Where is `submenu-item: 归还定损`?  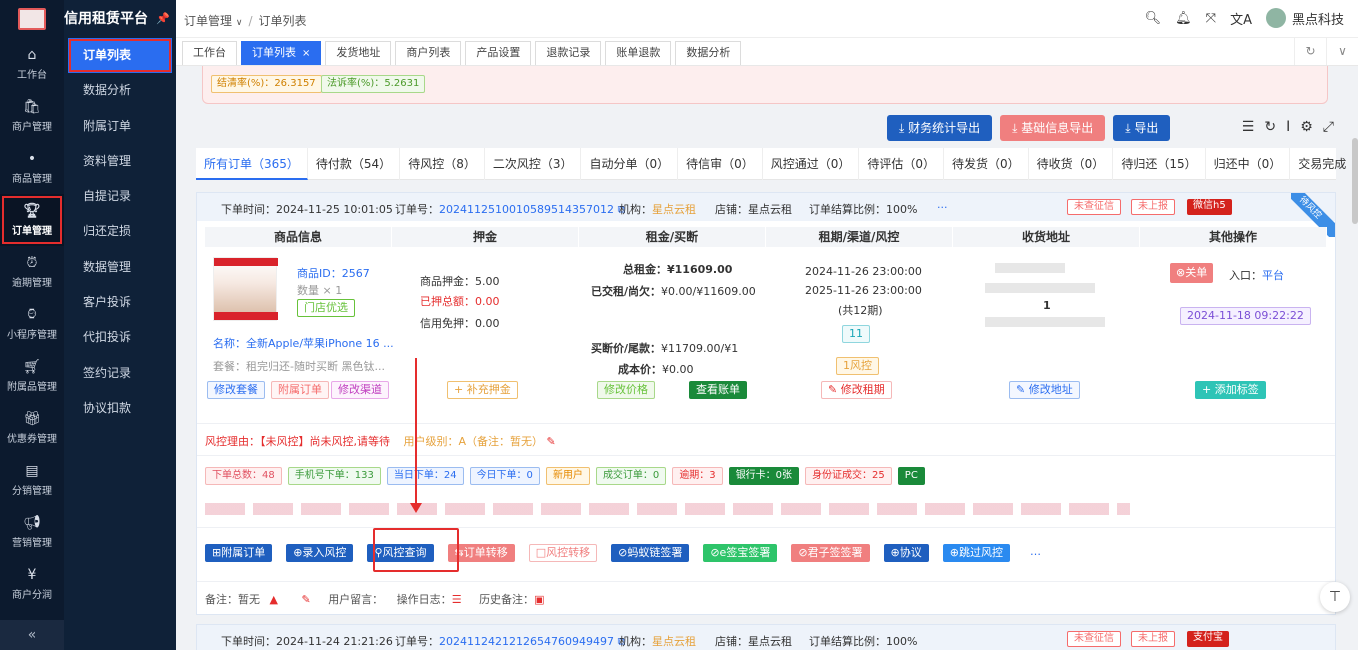 submenu-item: 归还定损 is located at coordinates (120, 231).